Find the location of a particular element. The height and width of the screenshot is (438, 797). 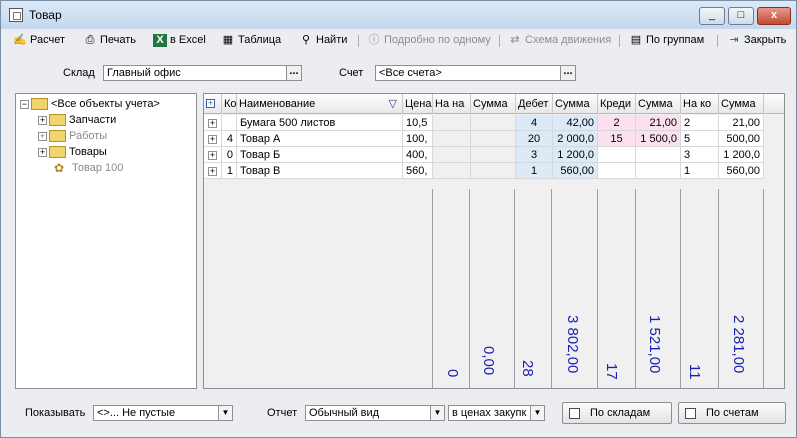

cell-credit-sum: 21,00 is located at coordinates (658, 123).